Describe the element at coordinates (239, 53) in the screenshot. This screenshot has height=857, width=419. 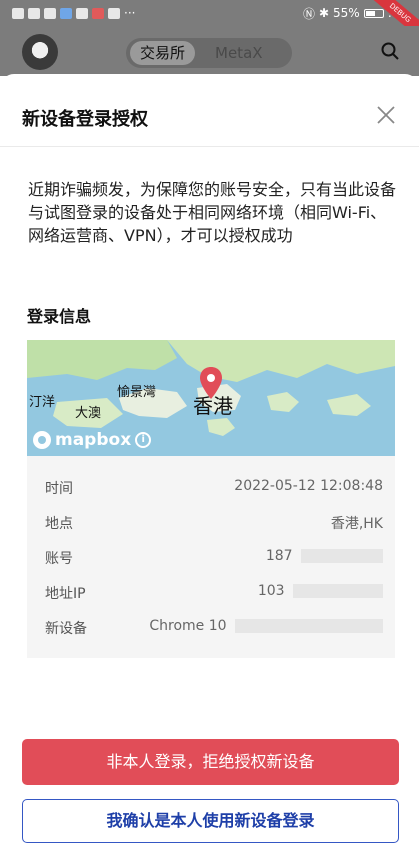
I see `tab-metax: MetaX` at that location.